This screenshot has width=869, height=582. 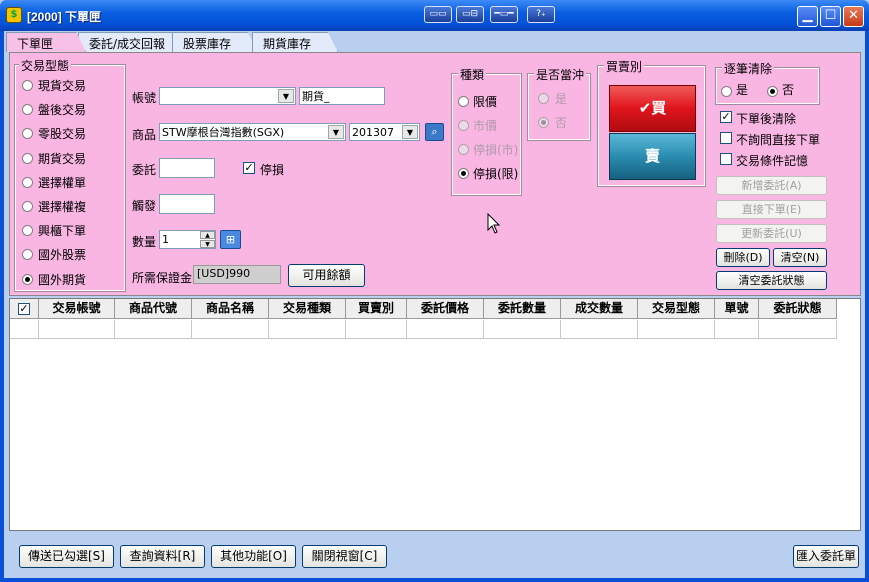 What do you see at coordinates (14, 15) in the screenshot?
I see `app-icon: $` at bounding box center [14, 15].